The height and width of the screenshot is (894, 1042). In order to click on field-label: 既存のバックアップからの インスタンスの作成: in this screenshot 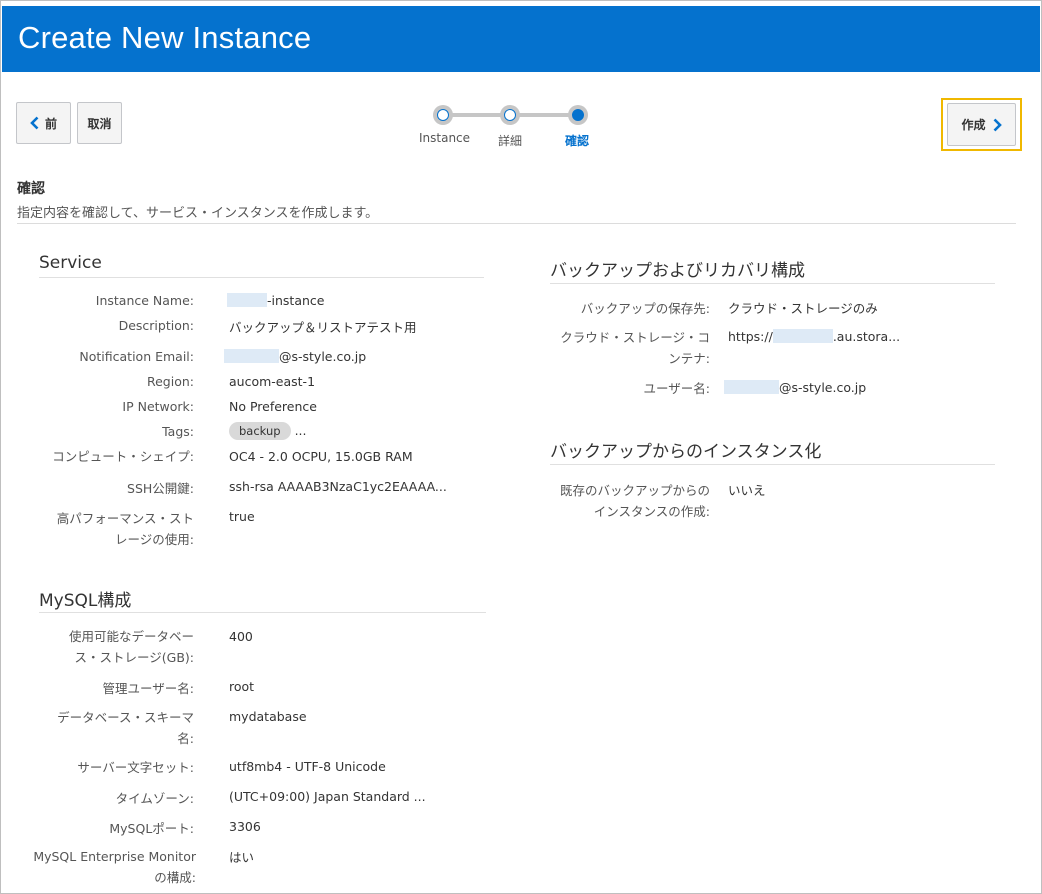, I will do `click(634, 501)`.